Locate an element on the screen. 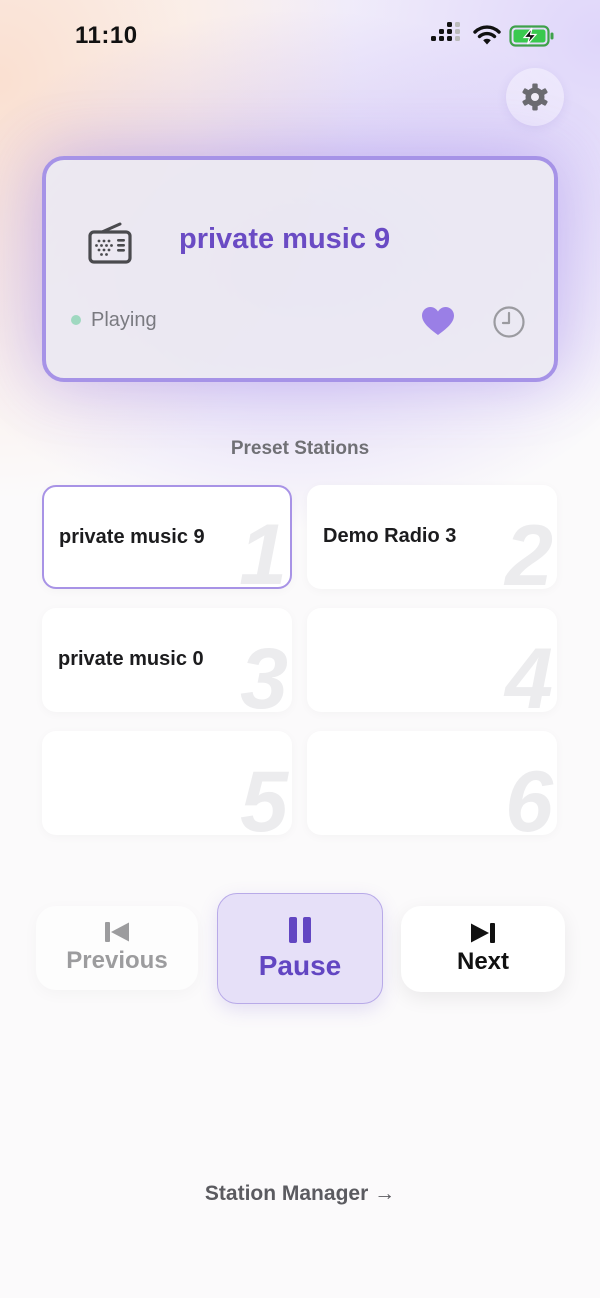  settings-button is located at coordinates (535, 97).